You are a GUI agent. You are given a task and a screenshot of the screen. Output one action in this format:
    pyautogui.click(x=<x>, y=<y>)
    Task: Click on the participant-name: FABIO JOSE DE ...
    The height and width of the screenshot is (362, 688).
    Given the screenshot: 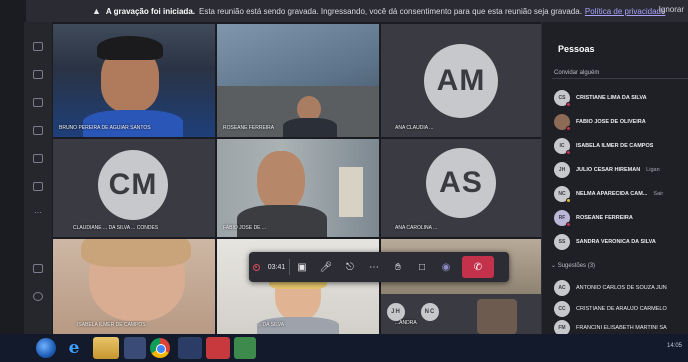 What is the action you would take?
    pyautogui.click(x=245, y=228)
    